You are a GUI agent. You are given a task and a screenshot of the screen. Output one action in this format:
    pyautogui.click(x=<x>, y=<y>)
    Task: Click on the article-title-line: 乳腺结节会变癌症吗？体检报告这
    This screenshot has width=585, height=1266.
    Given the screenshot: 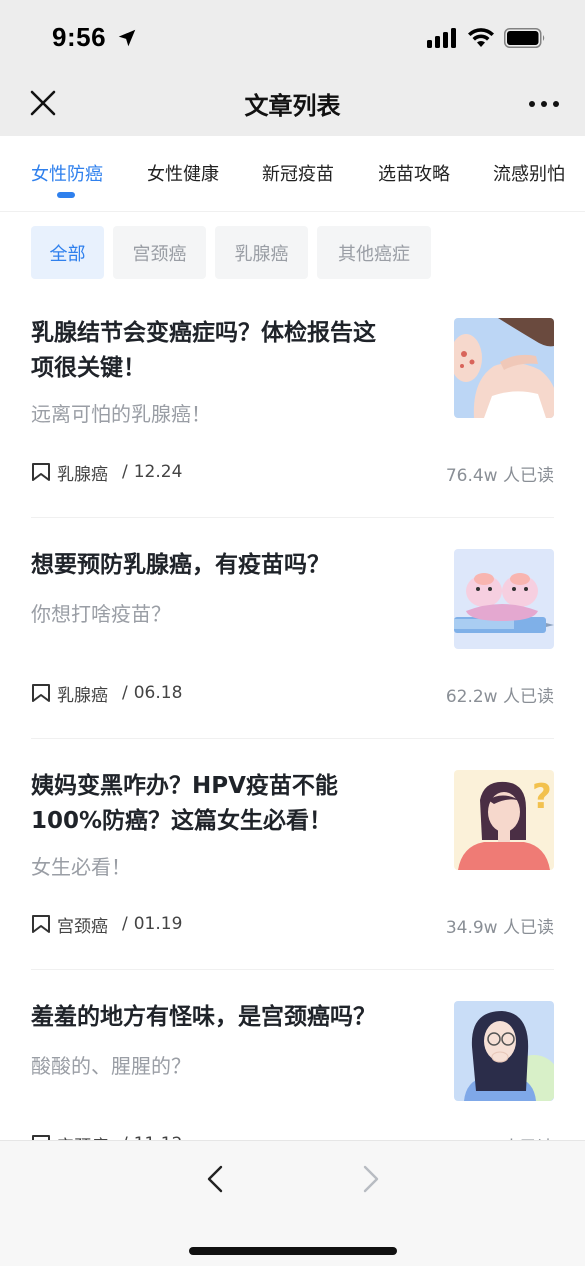 What is the action you would take?
    pyautogui.click(x=203, y=333)
    